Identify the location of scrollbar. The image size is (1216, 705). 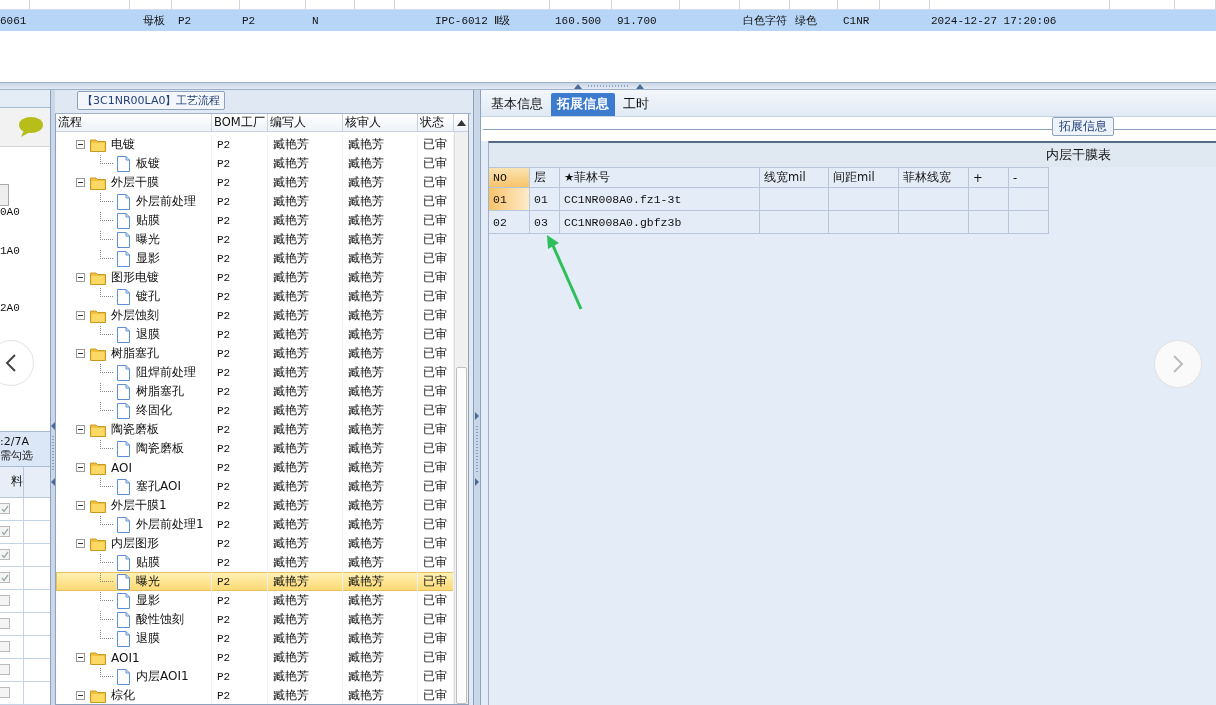
(461, 418).